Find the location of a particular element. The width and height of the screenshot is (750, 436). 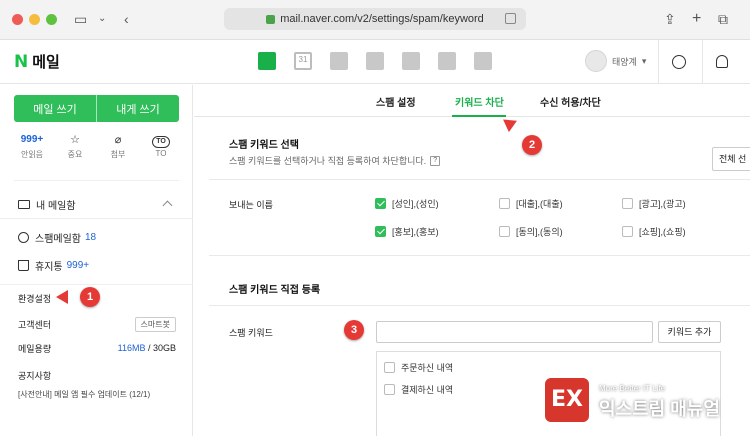

to-label: TO is located at coordinates (161, 153).